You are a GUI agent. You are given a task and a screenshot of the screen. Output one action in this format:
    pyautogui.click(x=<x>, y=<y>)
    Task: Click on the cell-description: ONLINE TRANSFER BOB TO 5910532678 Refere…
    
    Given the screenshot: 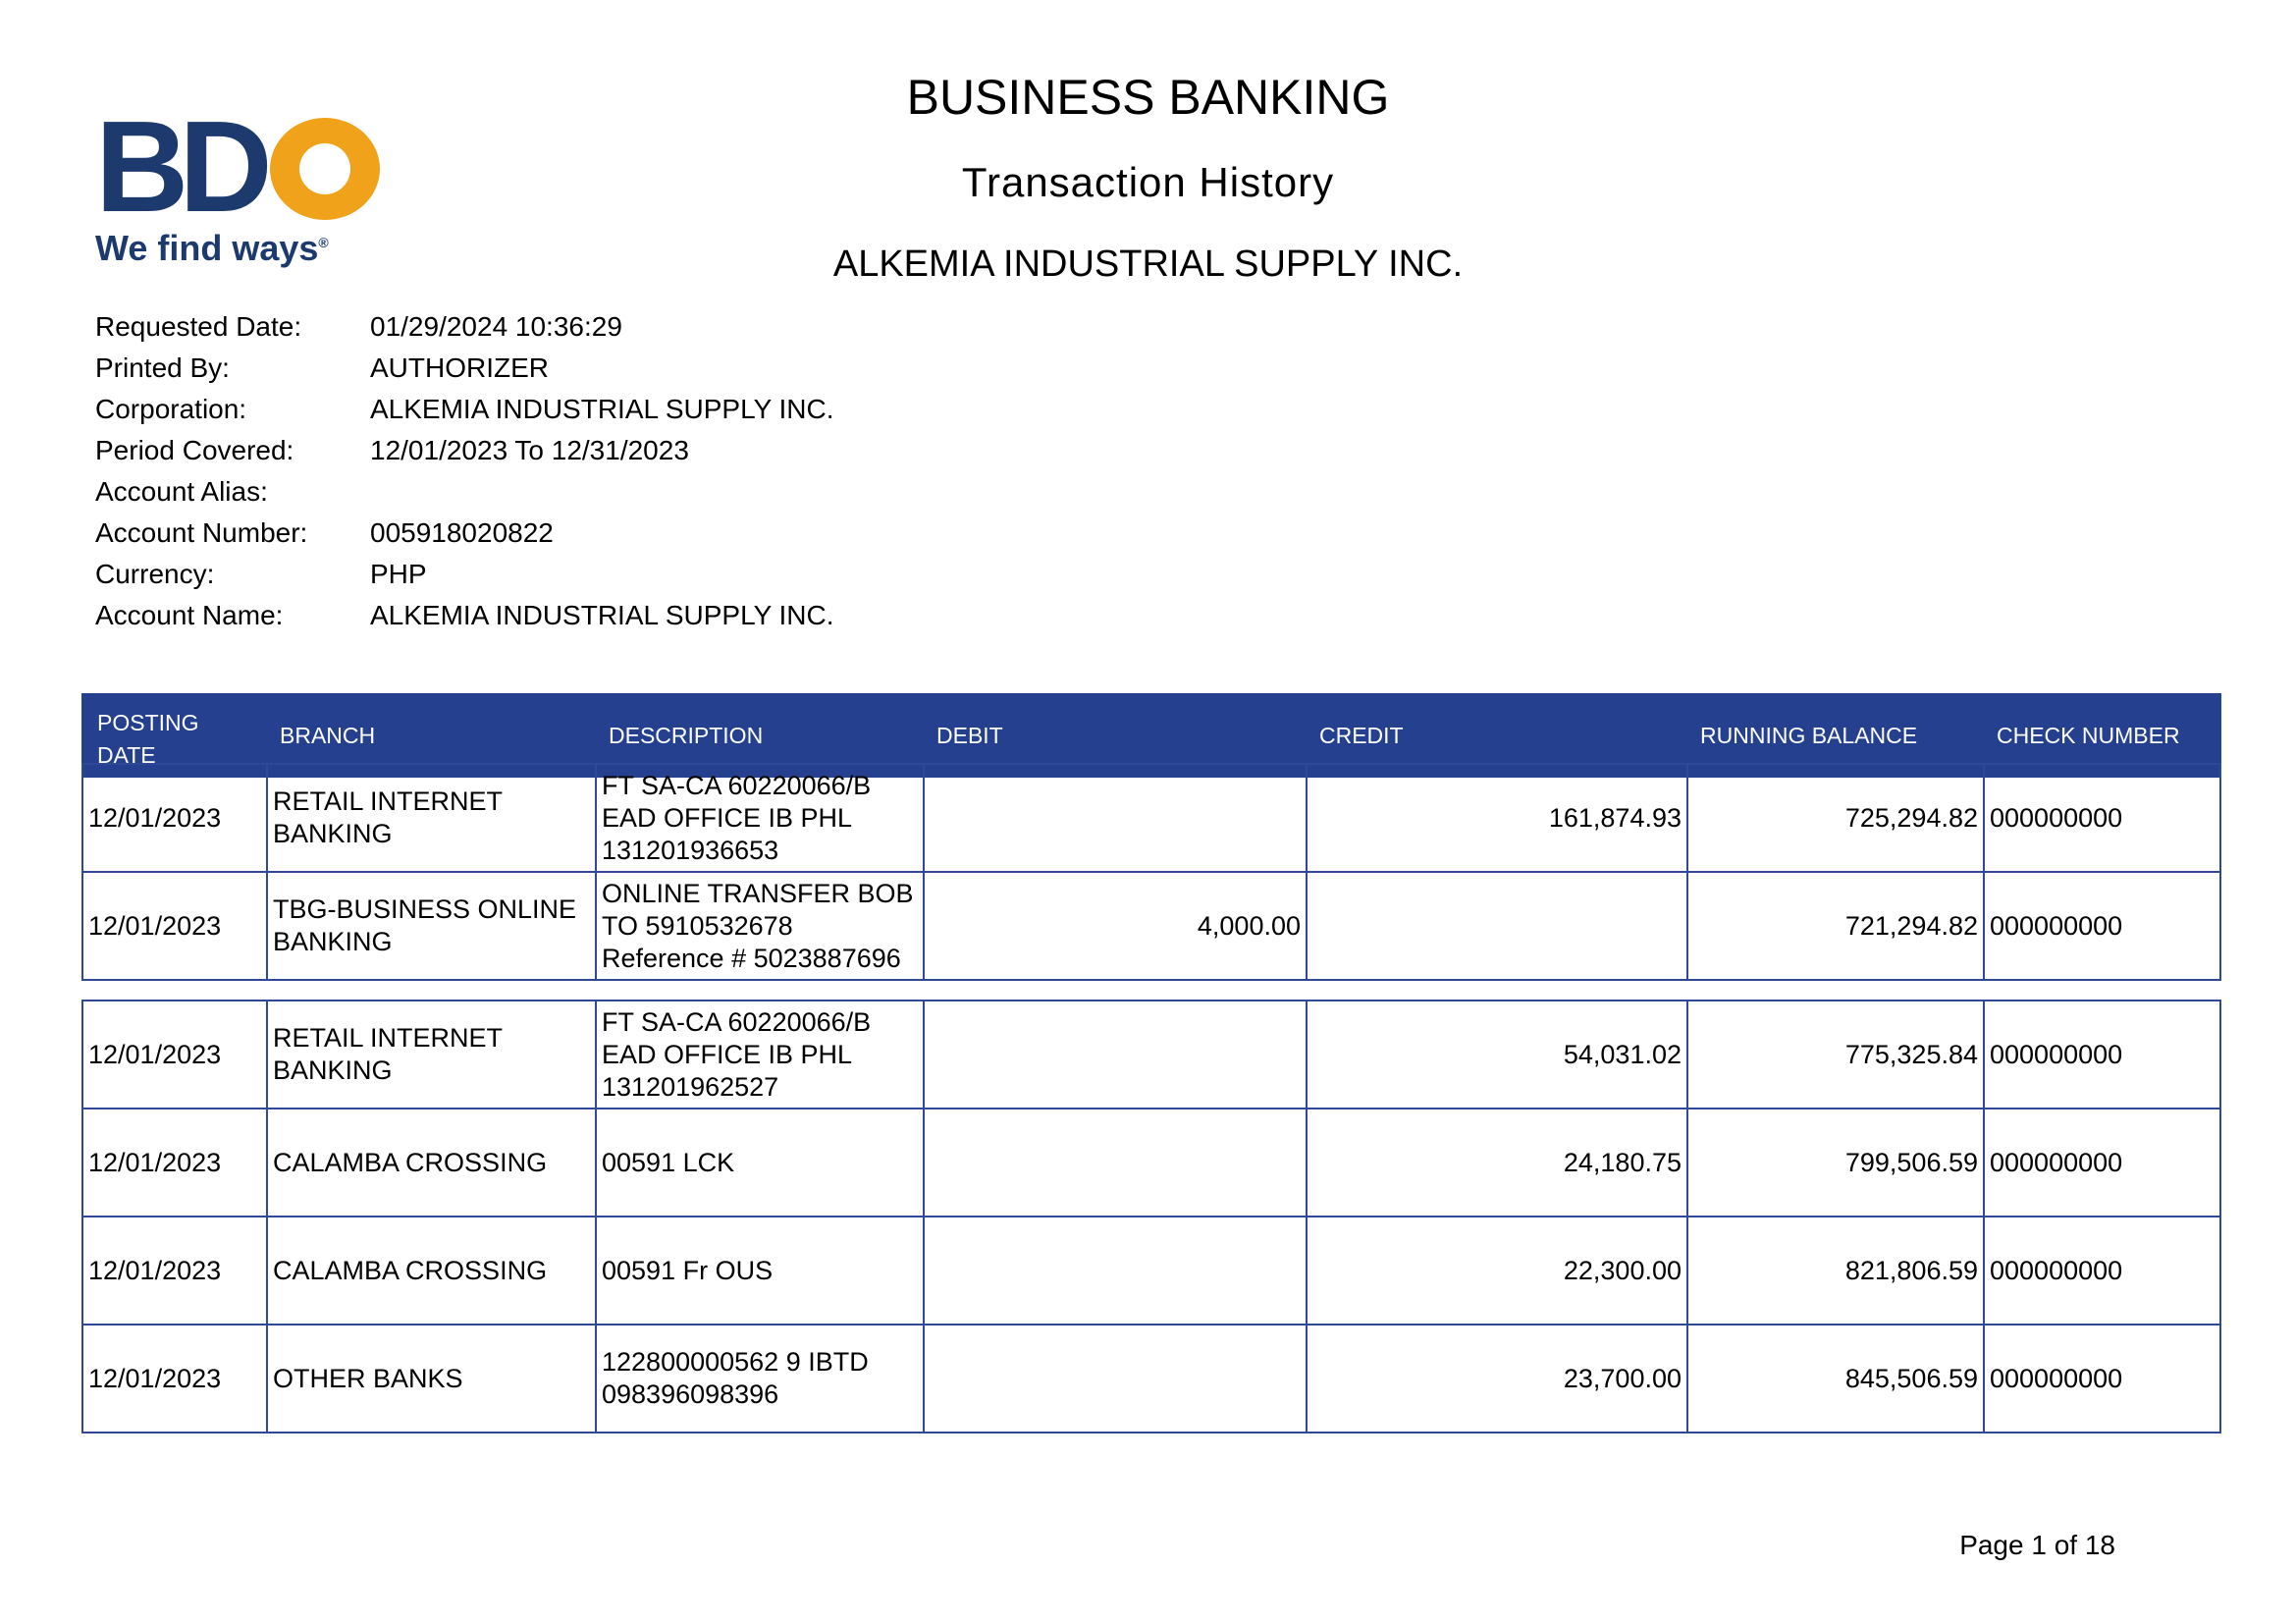 What is the action you would take?
    pyautogui.click(x=760, y=926)
    